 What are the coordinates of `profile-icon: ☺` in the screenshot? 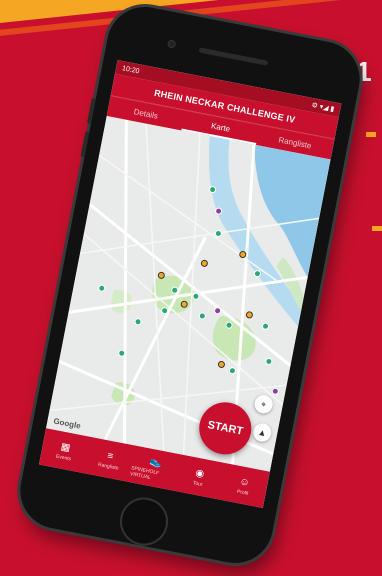 It's located at (244, 482).